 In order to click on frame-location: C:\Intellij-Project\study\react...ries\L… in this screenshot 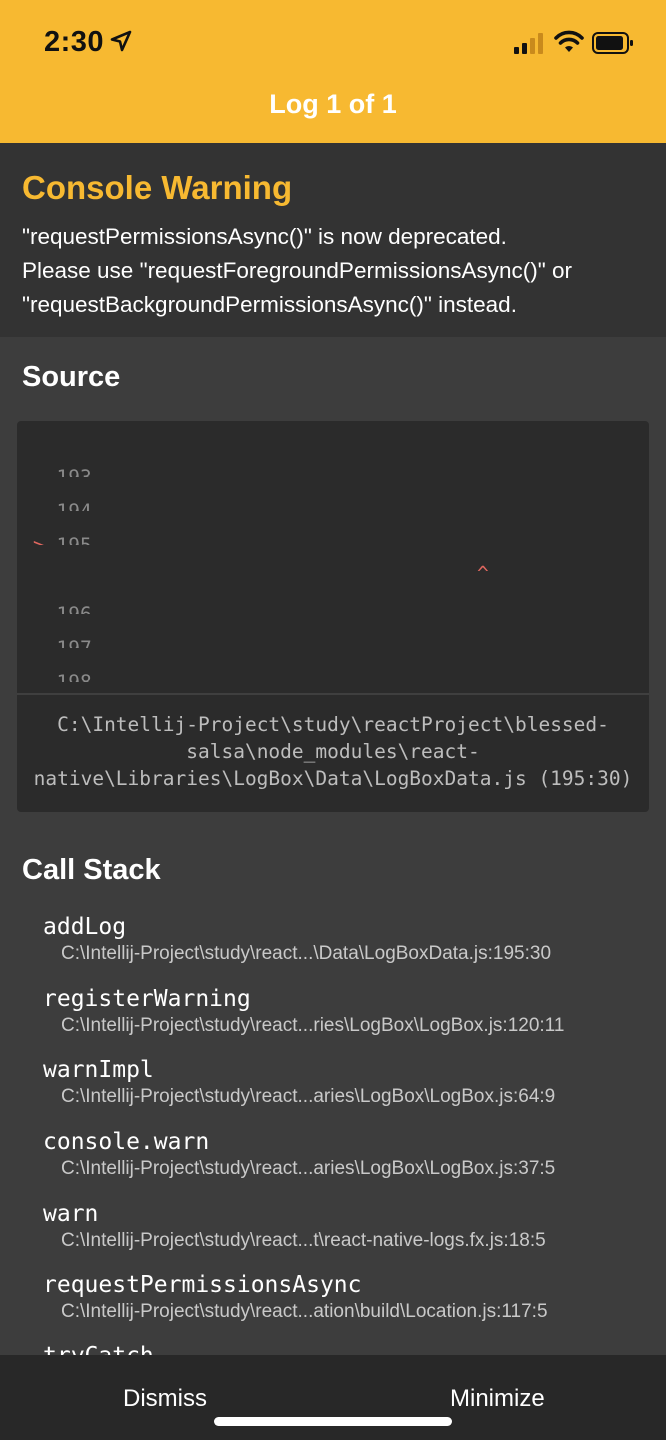, I will do `click(313, 1025)`.